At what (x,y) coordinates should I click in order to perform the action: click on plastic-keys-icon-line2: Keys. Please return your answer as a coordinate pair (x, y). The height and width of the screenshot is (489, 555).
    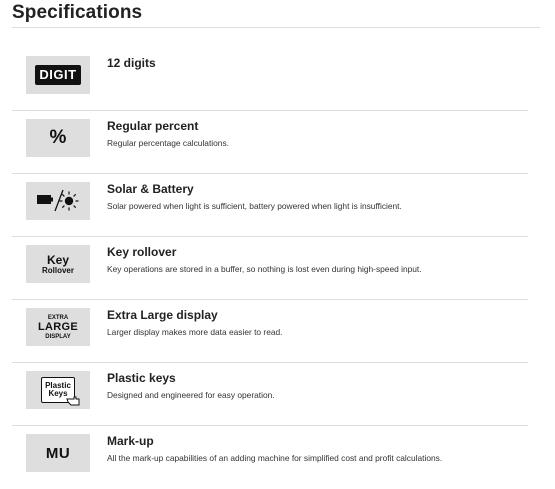
    Looking at the image, I should click on (58, 393).